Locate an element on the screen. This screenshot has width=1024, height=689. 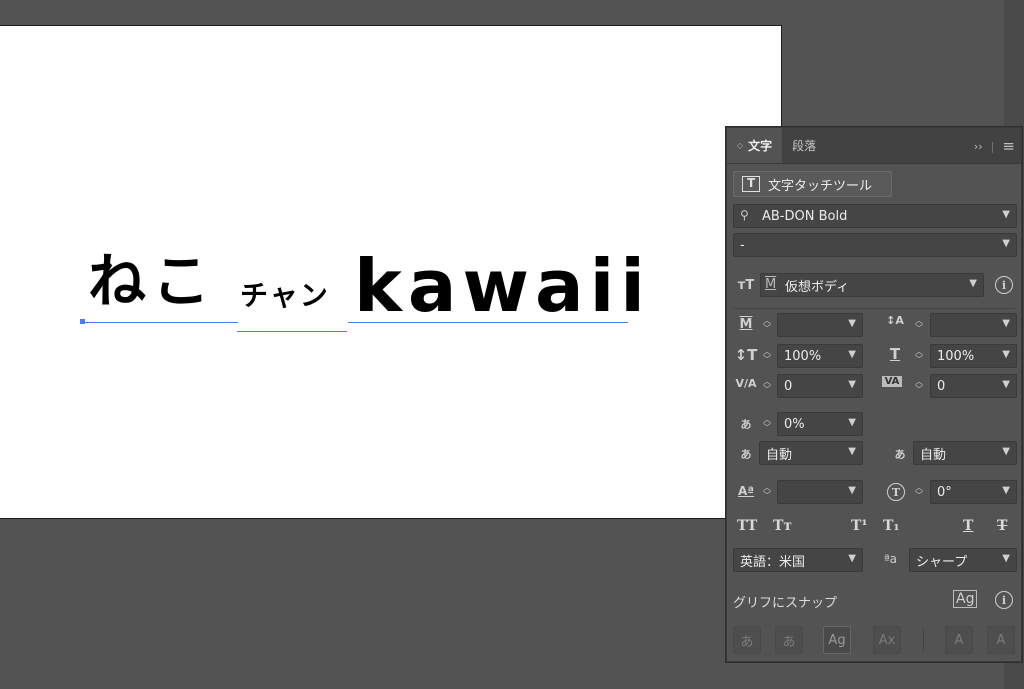
tab-character: ◇ 文字 is located at coordinates (755, 145).